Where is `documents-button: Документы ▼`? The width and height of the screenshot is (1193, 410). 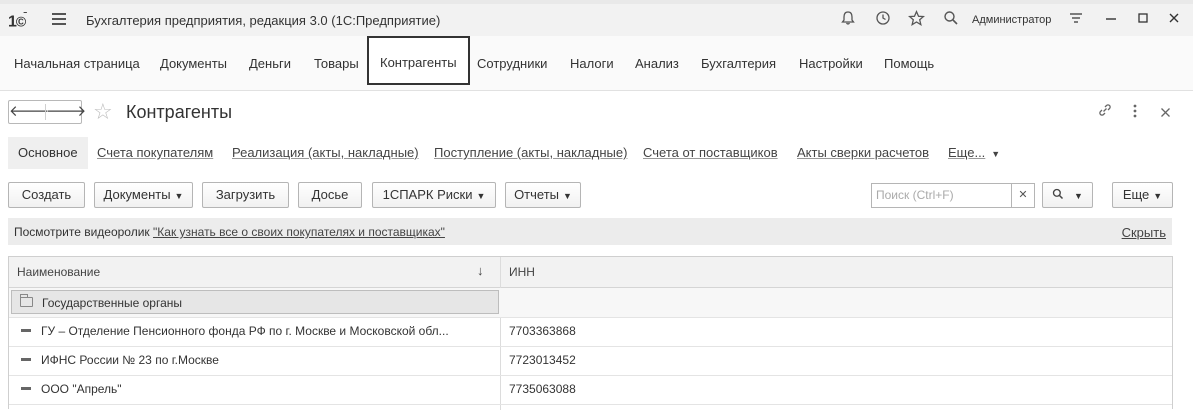 documents-button: Документы ▼ is located at coordinates (143, 195).